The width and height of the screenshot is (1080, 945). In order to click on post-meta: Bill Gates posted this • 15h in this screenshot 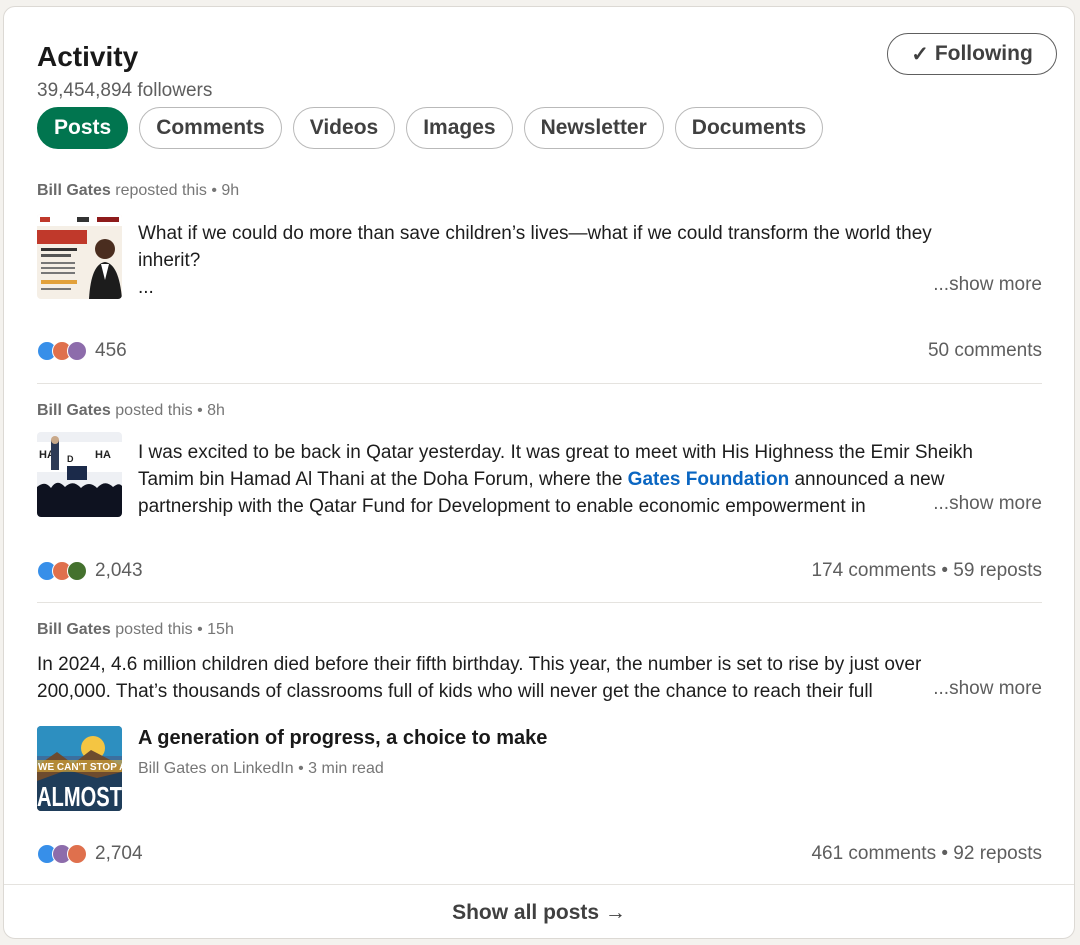, I will do `click(135, 630)`.